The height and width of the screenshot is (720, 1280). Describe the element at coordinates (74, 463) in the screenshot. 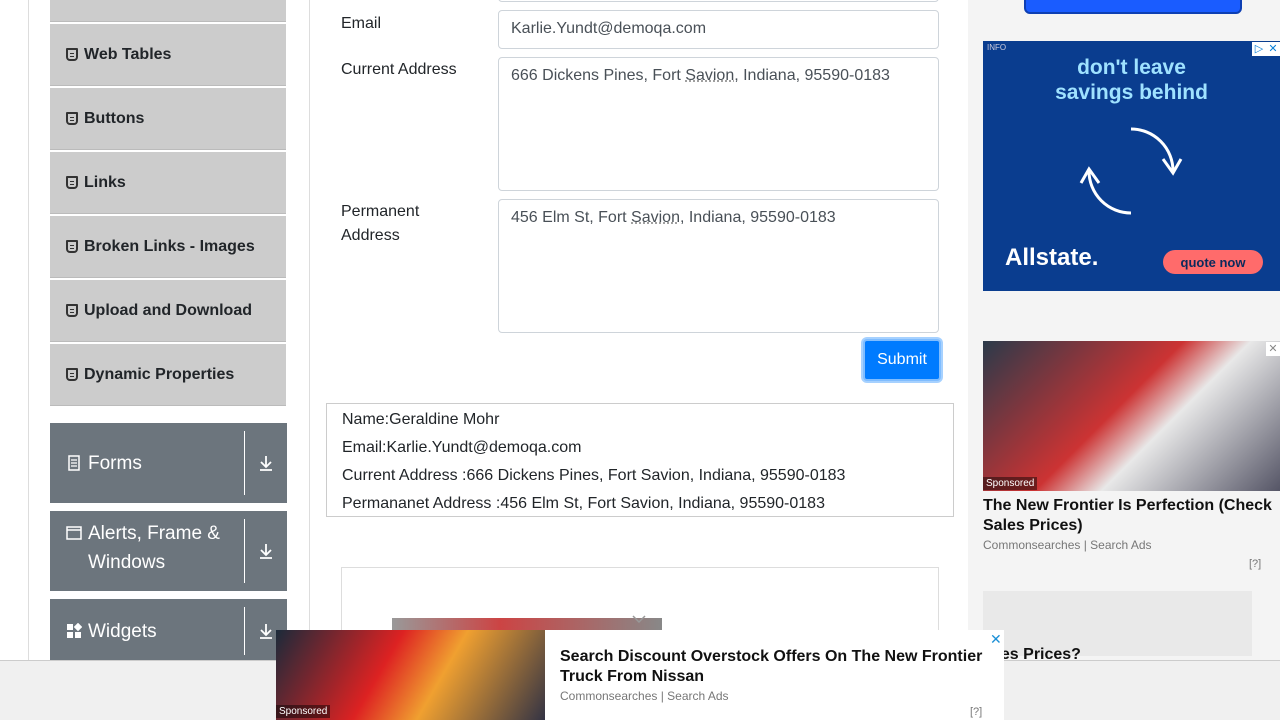

I see `document-icon` at that location.